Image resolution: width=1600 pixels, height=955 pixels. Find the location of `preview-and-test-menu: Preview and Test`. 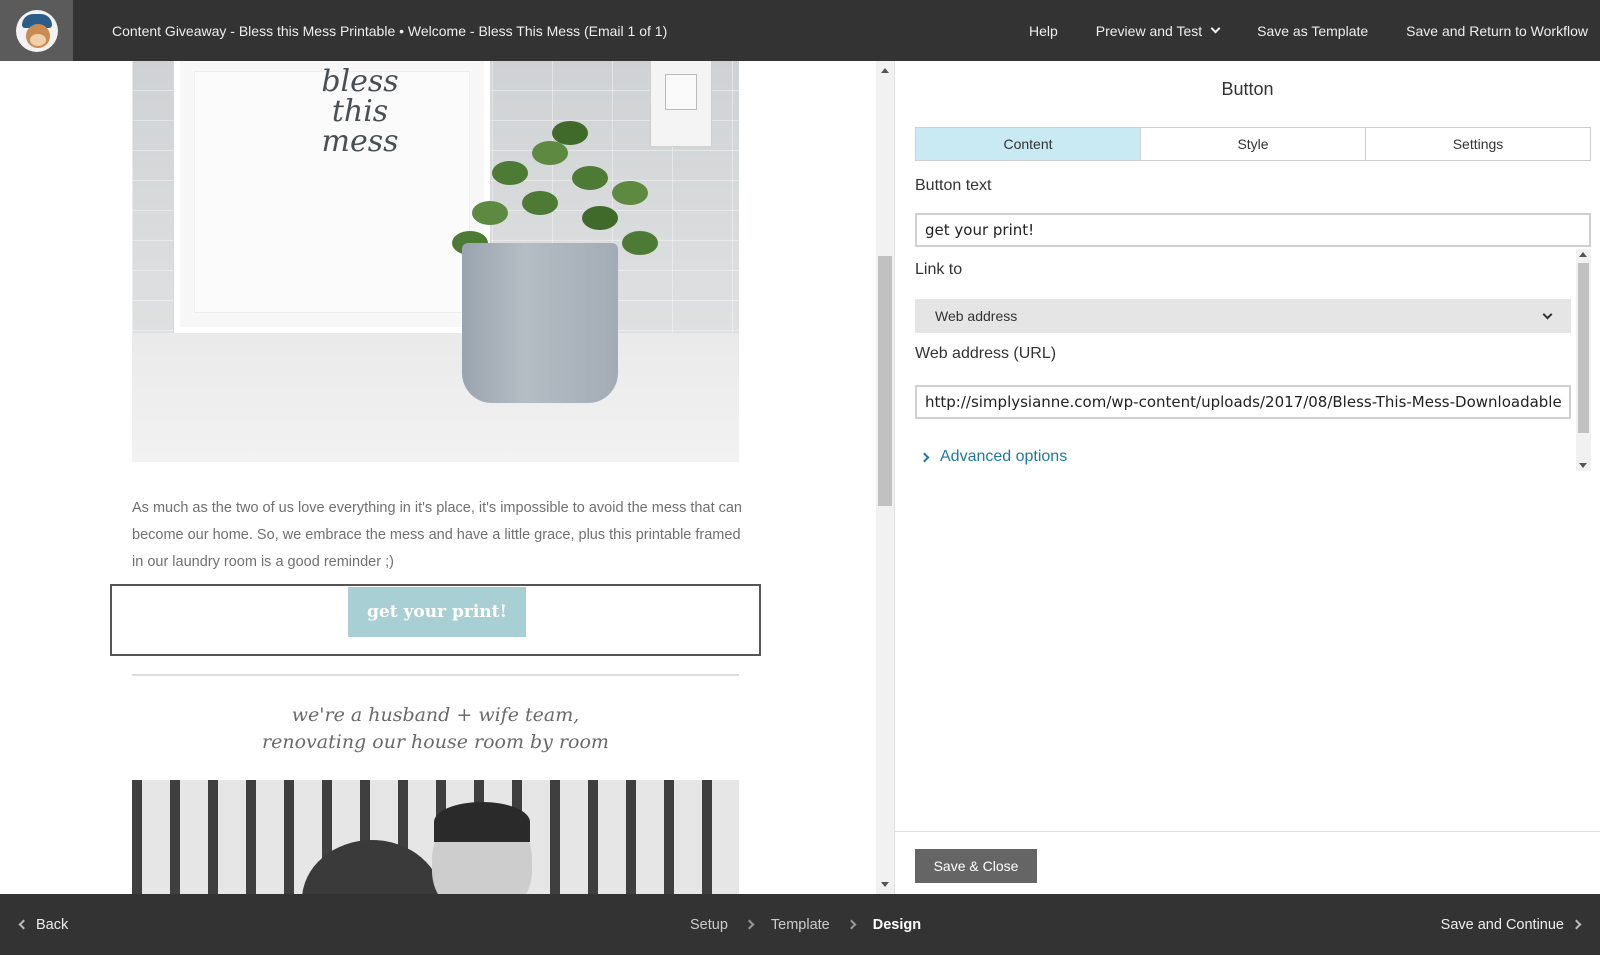

preview-and-test-menu: Preview and Test is located at coordinates (1157, 30).